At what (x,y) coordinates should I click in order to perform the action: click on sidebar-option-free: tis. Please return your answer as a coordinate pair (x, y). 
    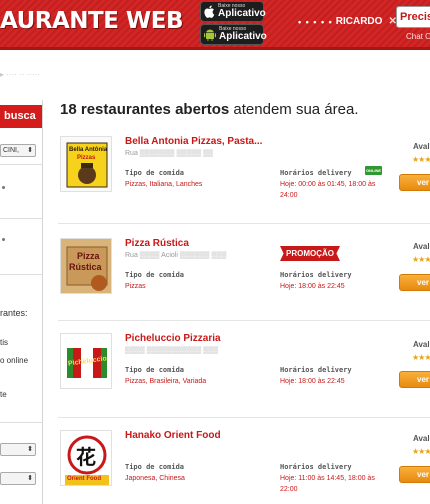
    Looking at the image, I should click on (4, 342).